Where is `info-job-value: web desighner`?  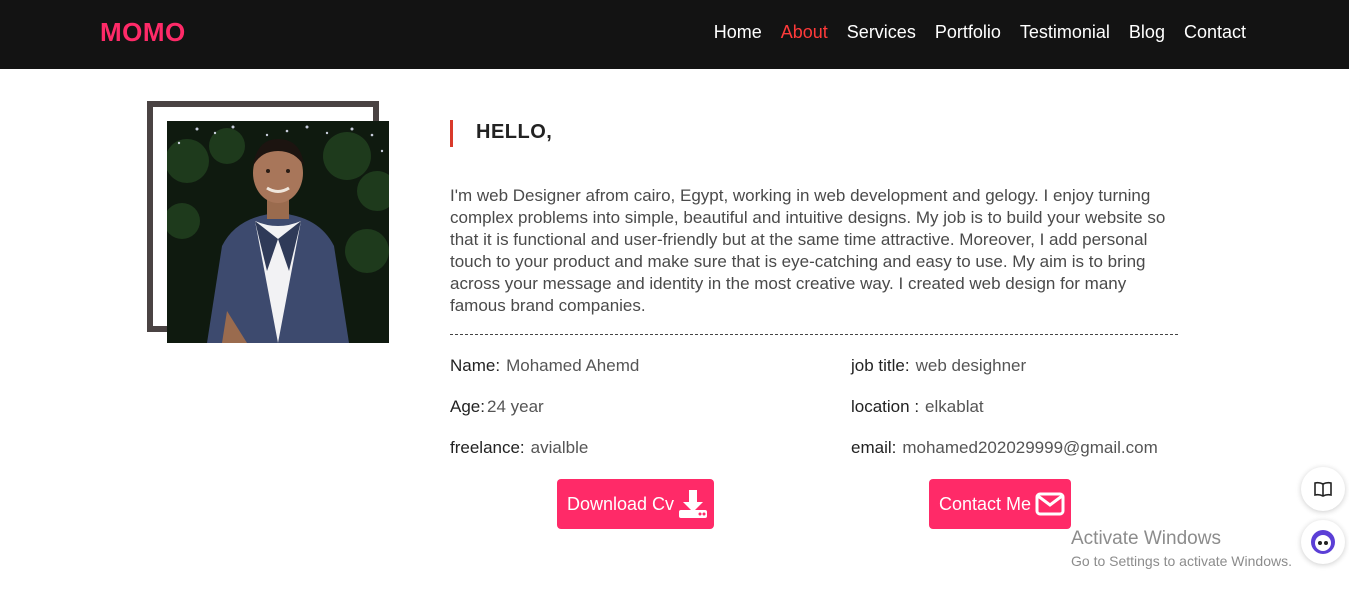 info-job-value: web desighner is located at coordinates (971, 365).